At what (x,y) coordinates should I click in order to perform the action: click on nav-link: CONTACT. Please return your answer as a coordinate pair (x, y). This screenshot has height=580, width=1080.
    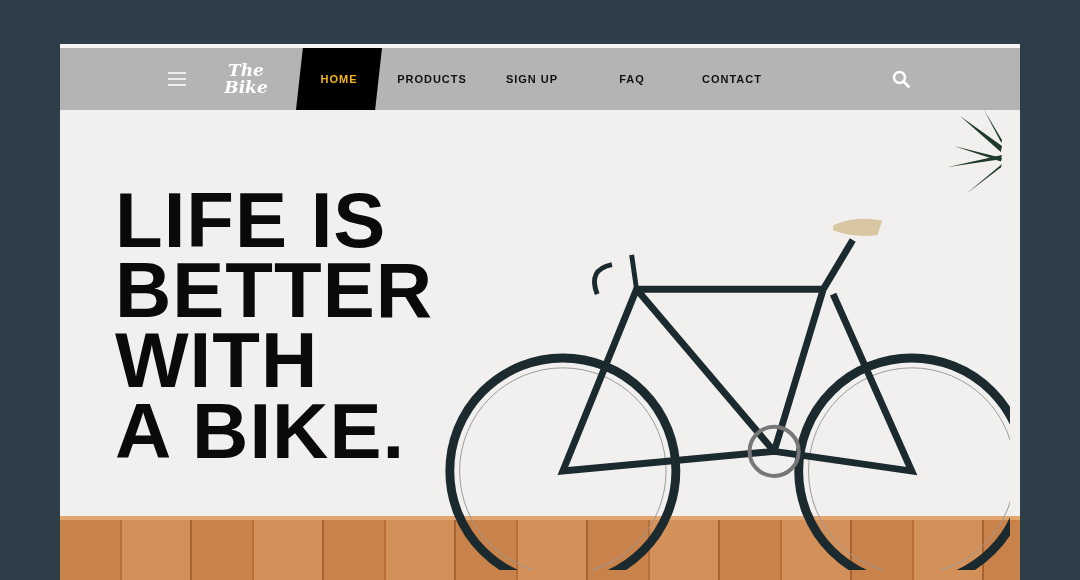
    Looking at the image, I should click on (732, 79).